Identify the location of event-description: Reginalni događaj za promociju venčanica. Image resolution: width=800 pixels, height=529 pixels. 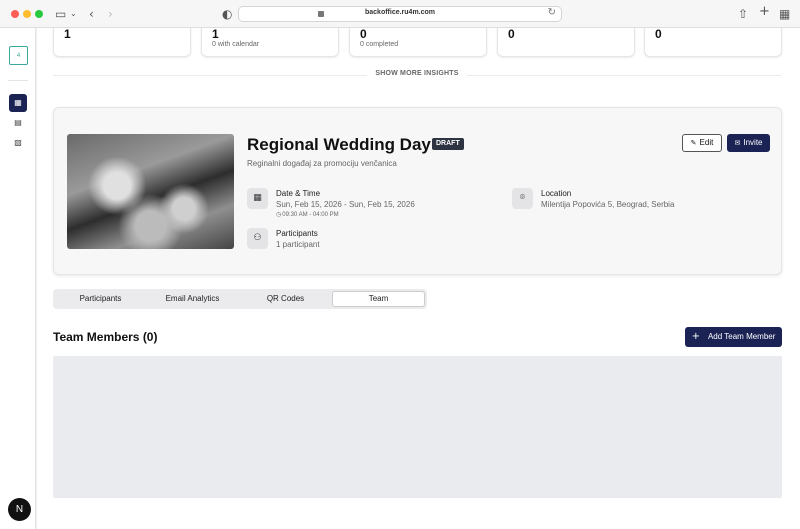
(322, 163).